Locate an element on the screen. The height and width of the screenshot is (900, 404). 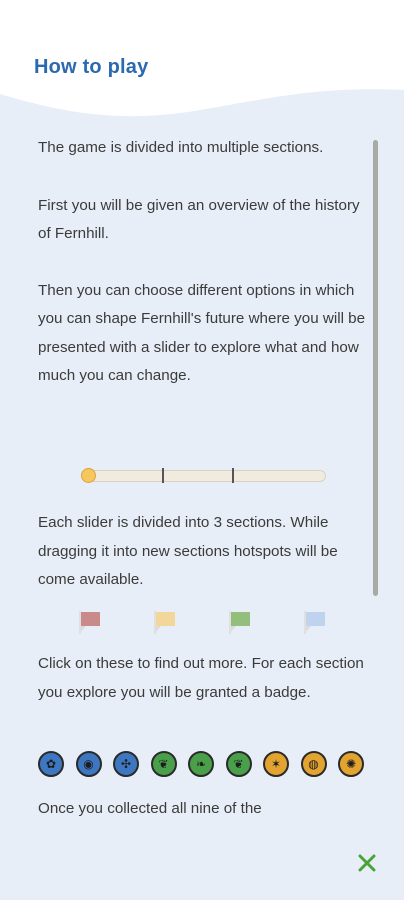
orange-badge-1-icon: ✶ is located at coordinates (276, 764).